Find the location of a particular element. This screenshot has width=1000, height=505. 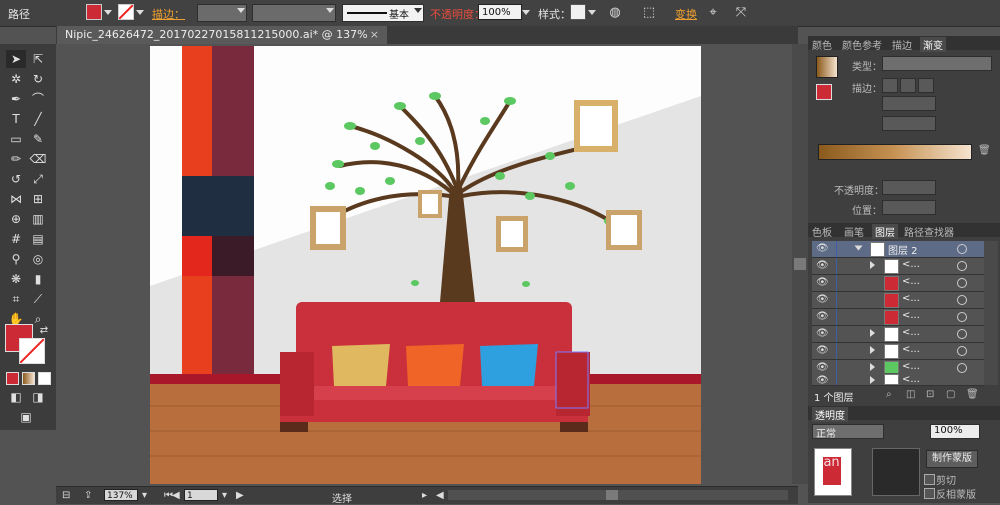

horizontal-scrollbar is located at coordinates (618, 495).